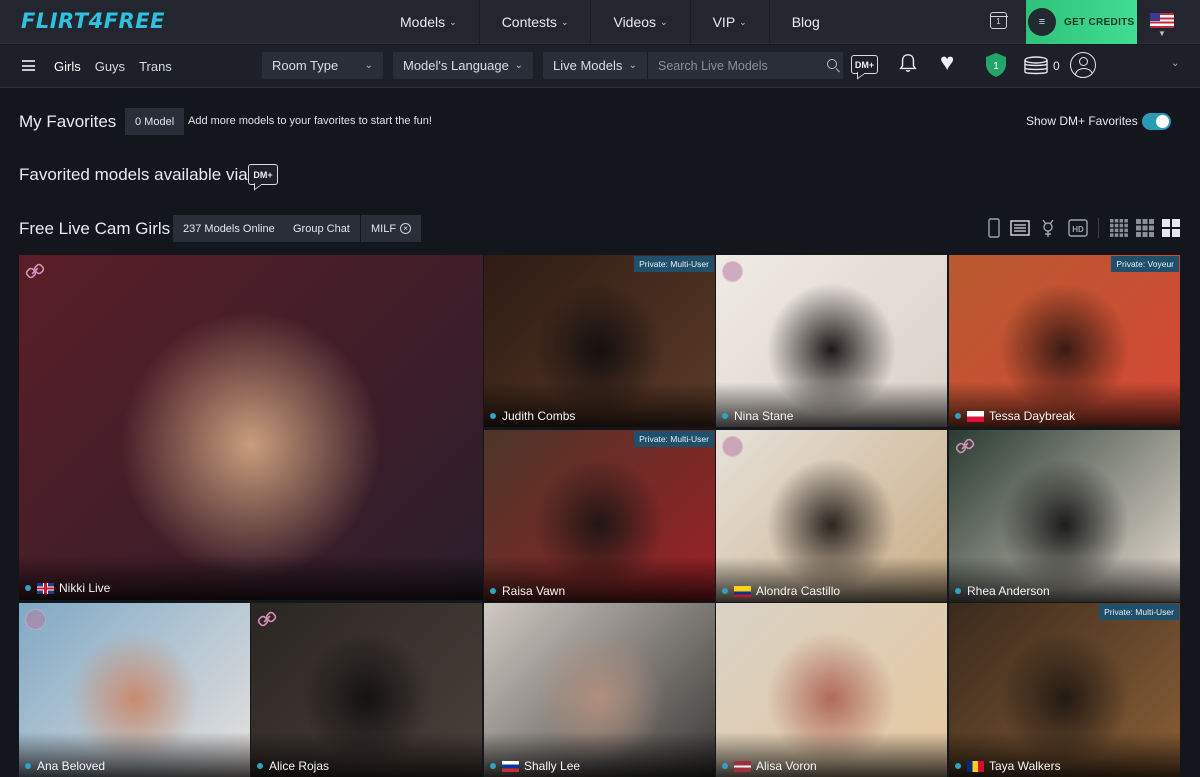 This screenshot has height=777, width=1200. I want to click on model-name: Judith Combs, so click(539, 416).